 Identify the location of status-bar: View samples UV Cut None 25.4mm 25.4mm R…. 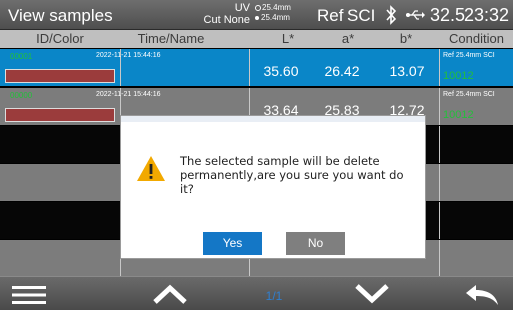
(256, 15).